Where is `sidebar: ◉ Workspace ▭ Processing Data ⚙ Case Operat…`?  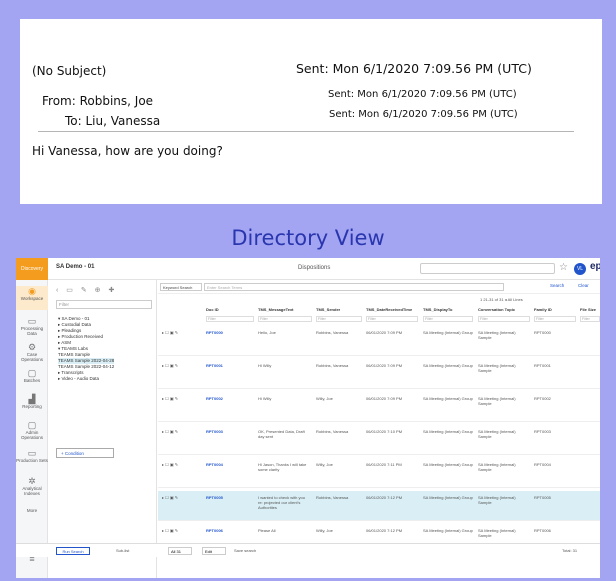 sidebar: ◉ Workspace ▭ Processing Data ⚙ Case Operat… is located at coordinates (32, 429).